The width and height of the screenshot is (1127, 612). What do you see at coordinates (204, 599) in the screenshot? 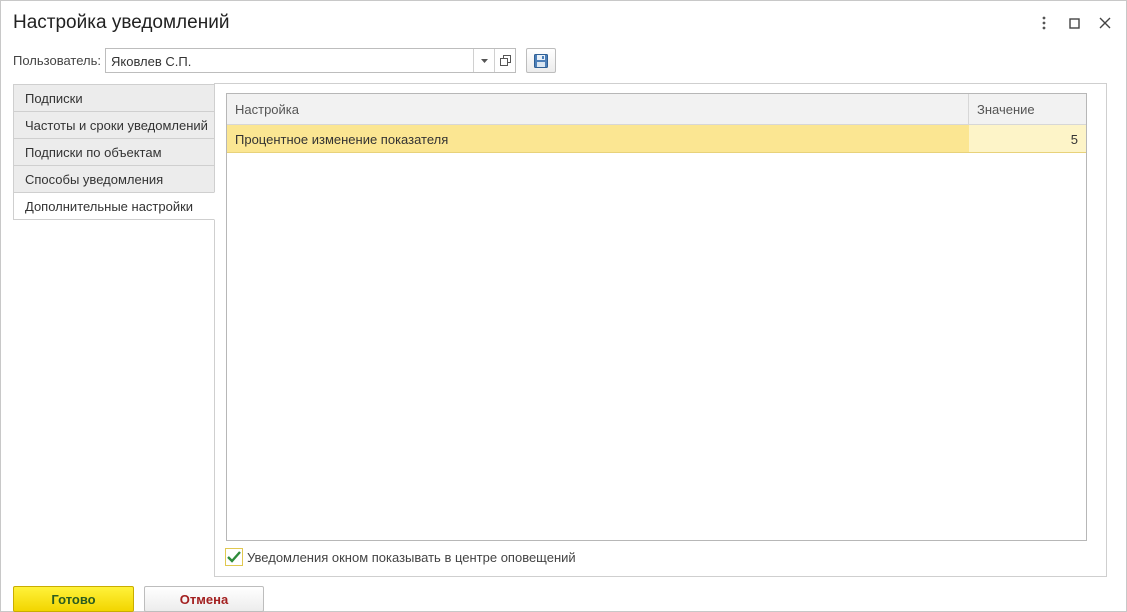
I see `cancel-button: Отмена` at bounding box center [204, 599].